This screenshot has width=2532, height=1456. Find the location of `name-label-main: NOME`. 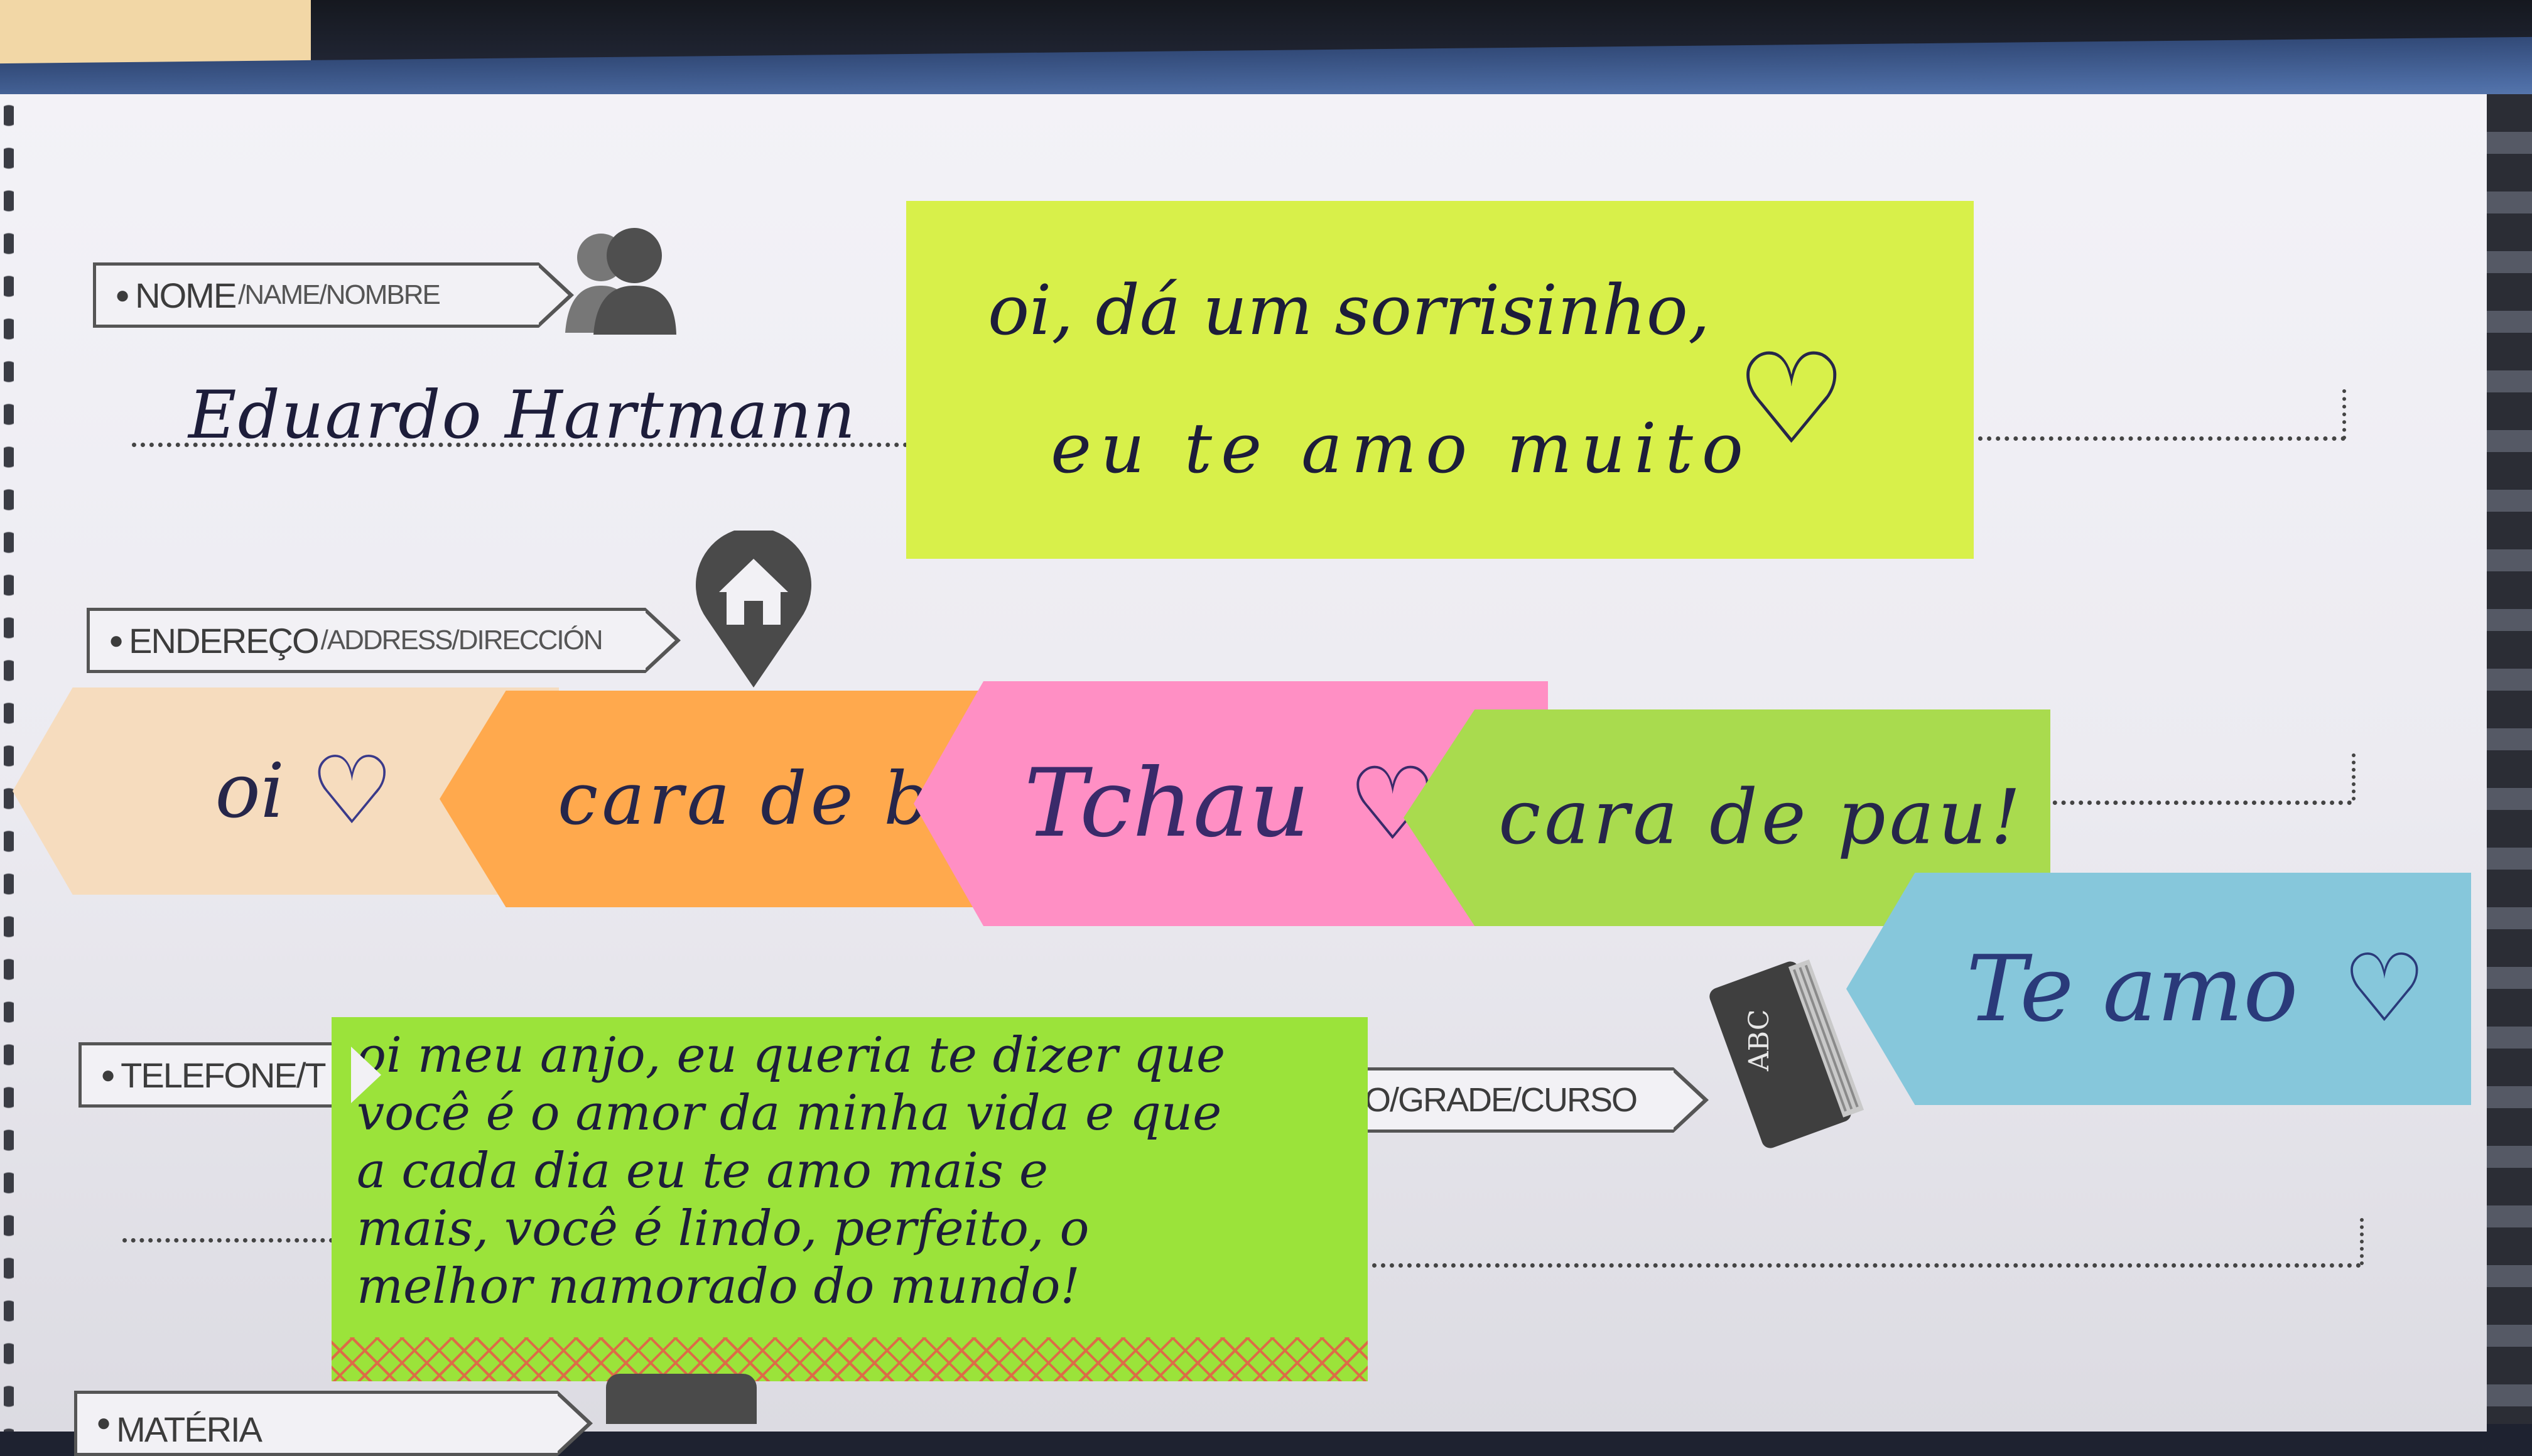

name-label-main: NOME is located at coordinates (186, 295).